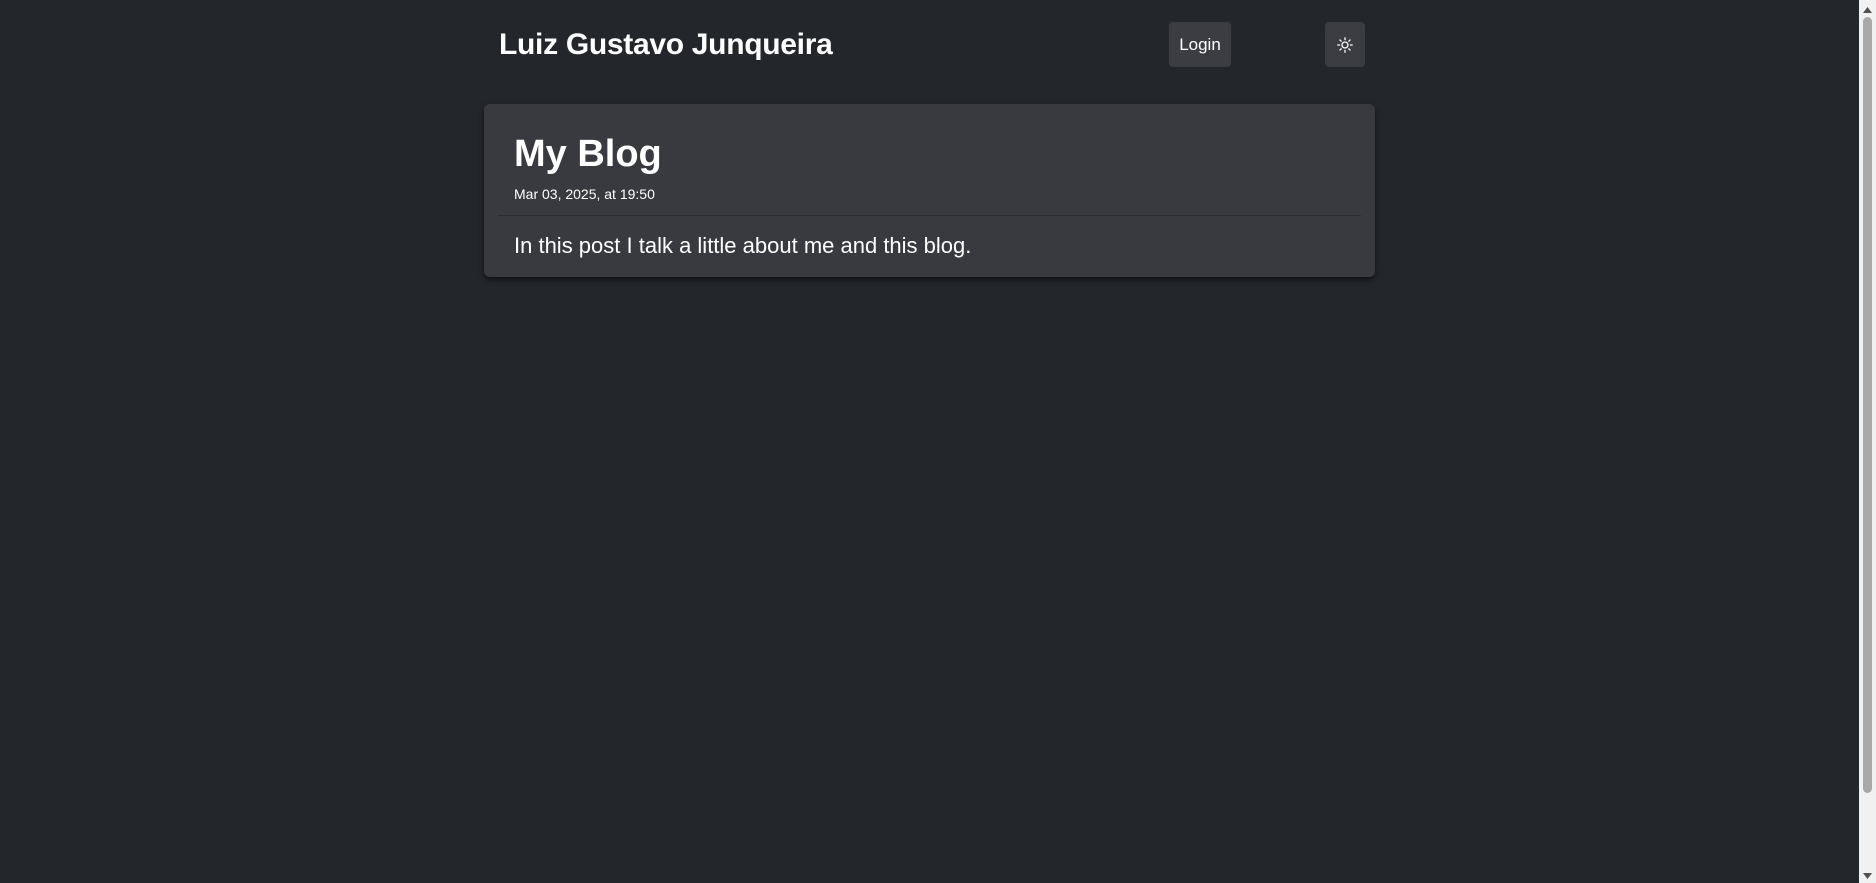 This screenshot has height=883, width=1876. I want to click on scroll-up-button, so click(1867, 8).